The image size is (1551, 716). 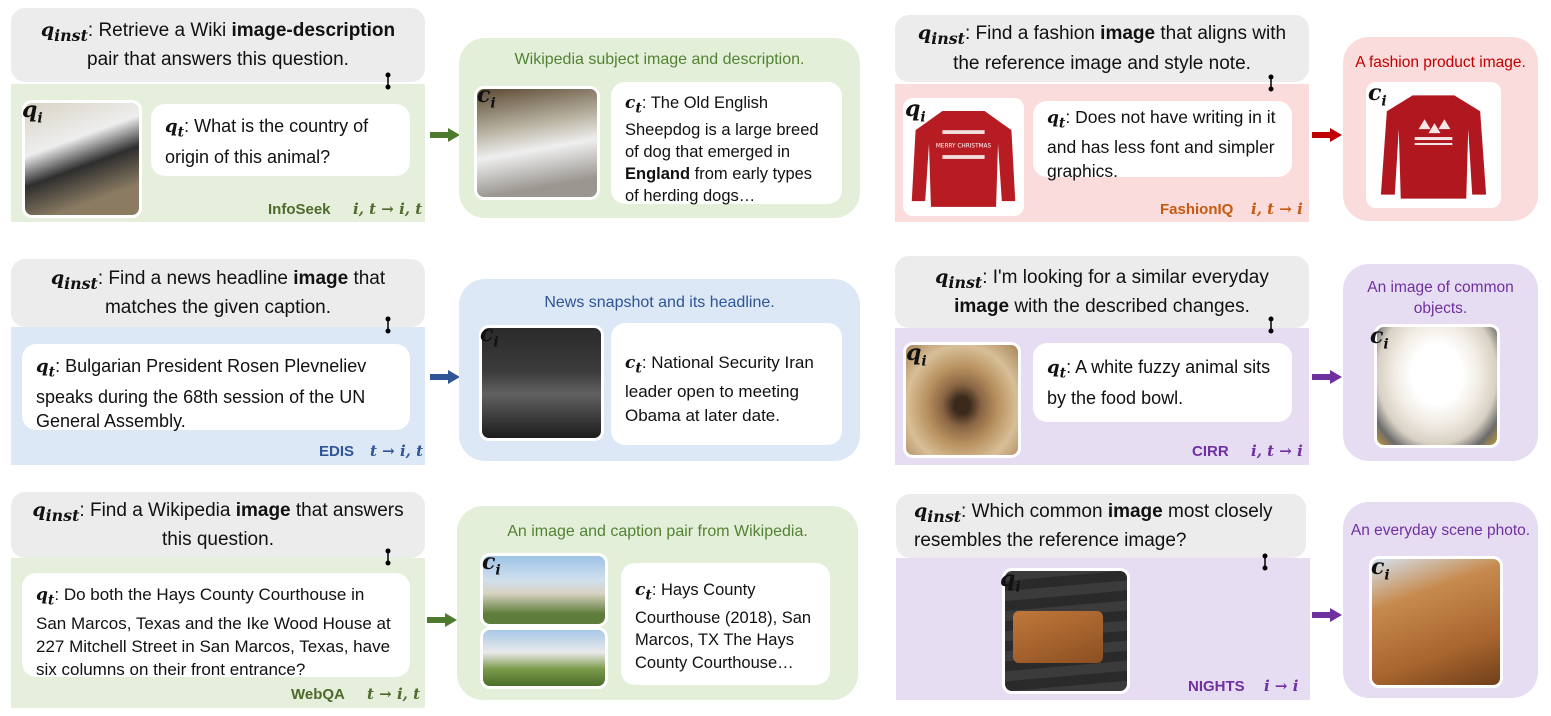 What do you see at coordinates (1440, 62) in the screenshot?
I see `fashioniq-candidate-title: A fashion product image.` at bounding box center [1440, 62].